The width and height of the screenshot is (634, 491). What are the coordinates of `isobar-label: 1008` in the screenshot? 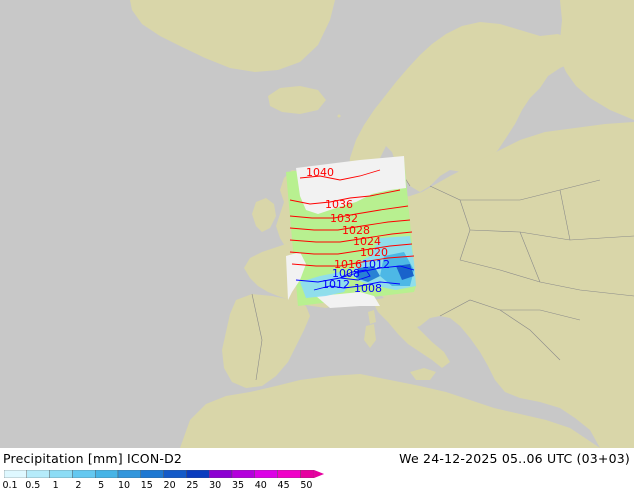 It's located at (368, 288).